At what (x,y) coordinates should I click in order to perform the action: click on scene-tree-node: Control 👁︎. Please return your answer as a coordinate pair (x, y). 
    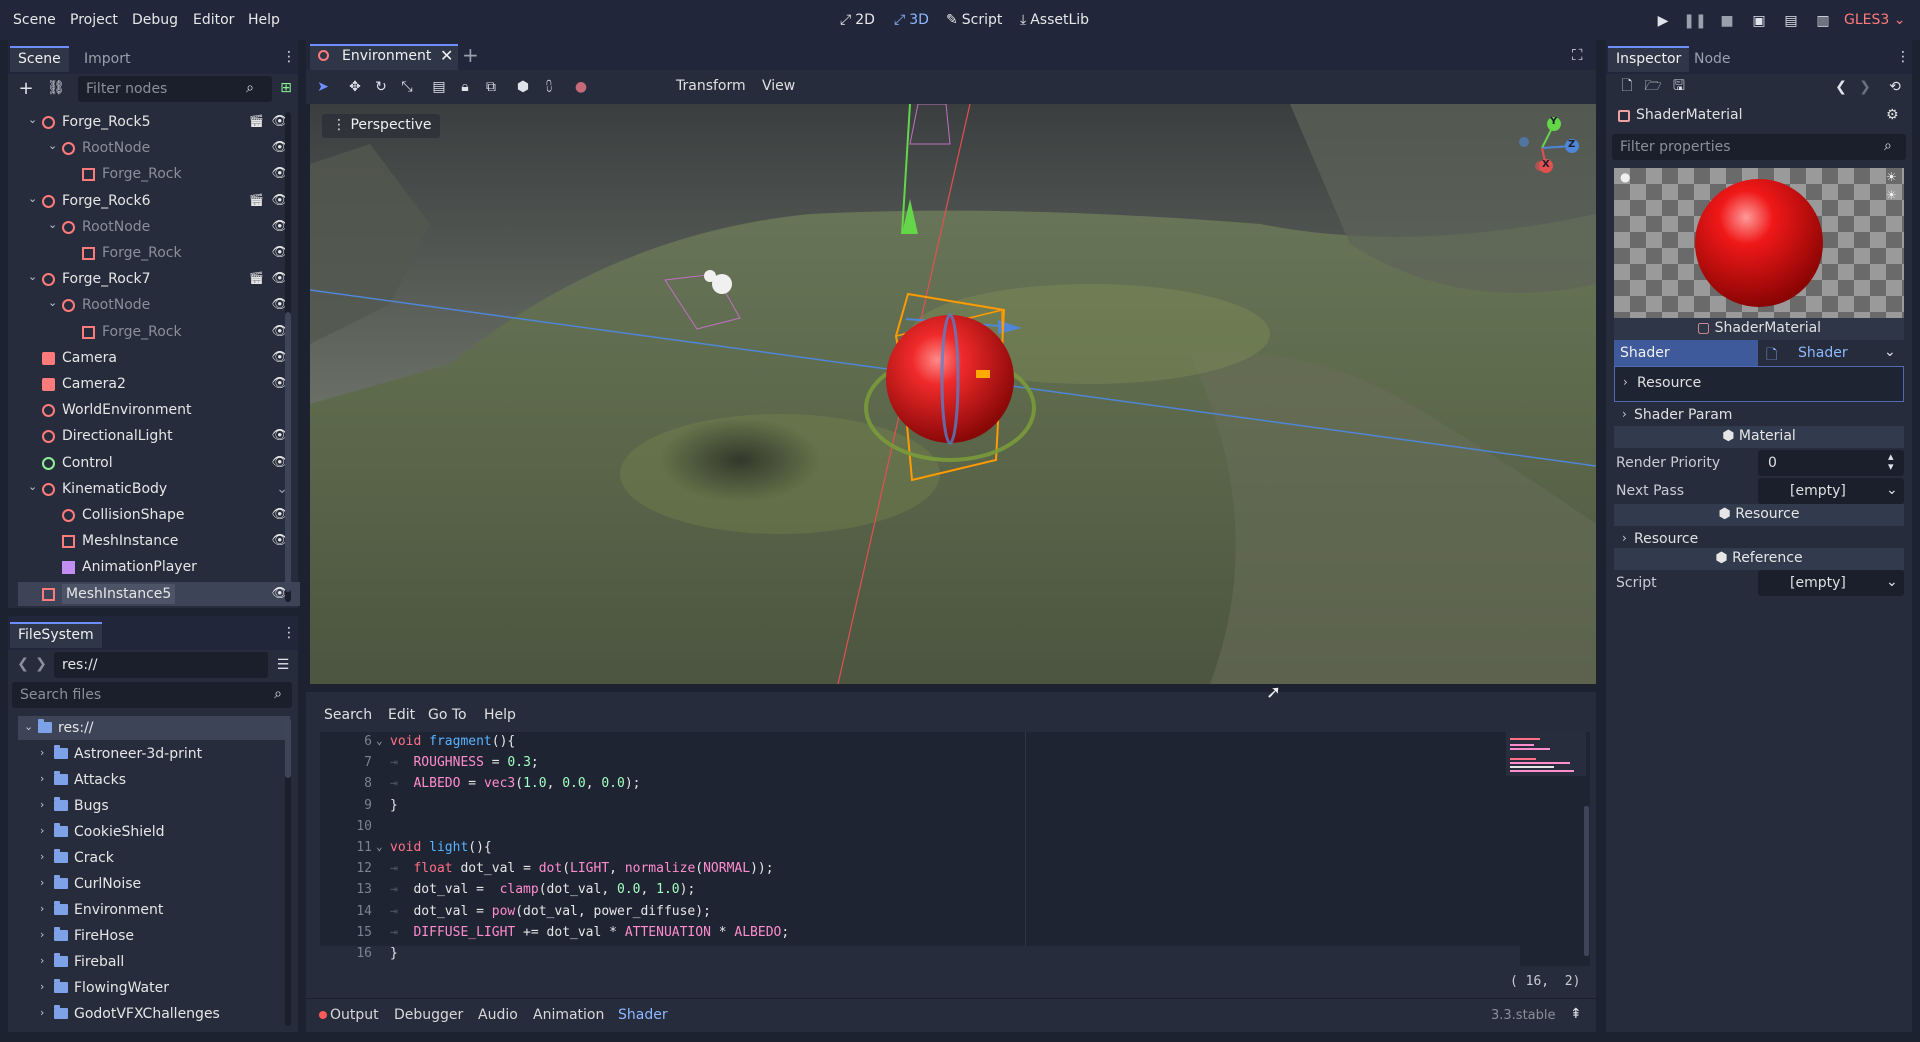
    Looking at the image, I should click on (159, 463).